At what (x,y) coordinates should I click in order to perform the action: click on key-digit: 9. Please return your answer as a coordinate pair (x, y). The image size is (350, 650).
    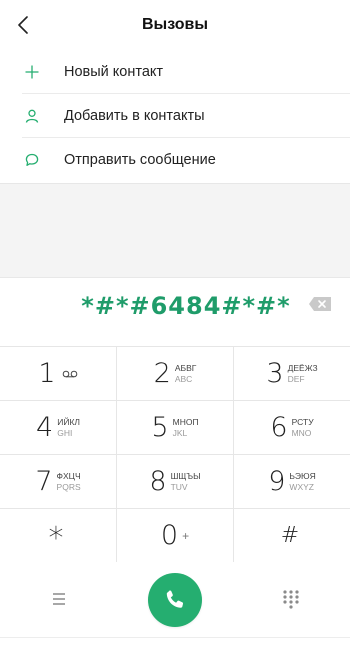
    Looking at the image, I should click on (277, 481).